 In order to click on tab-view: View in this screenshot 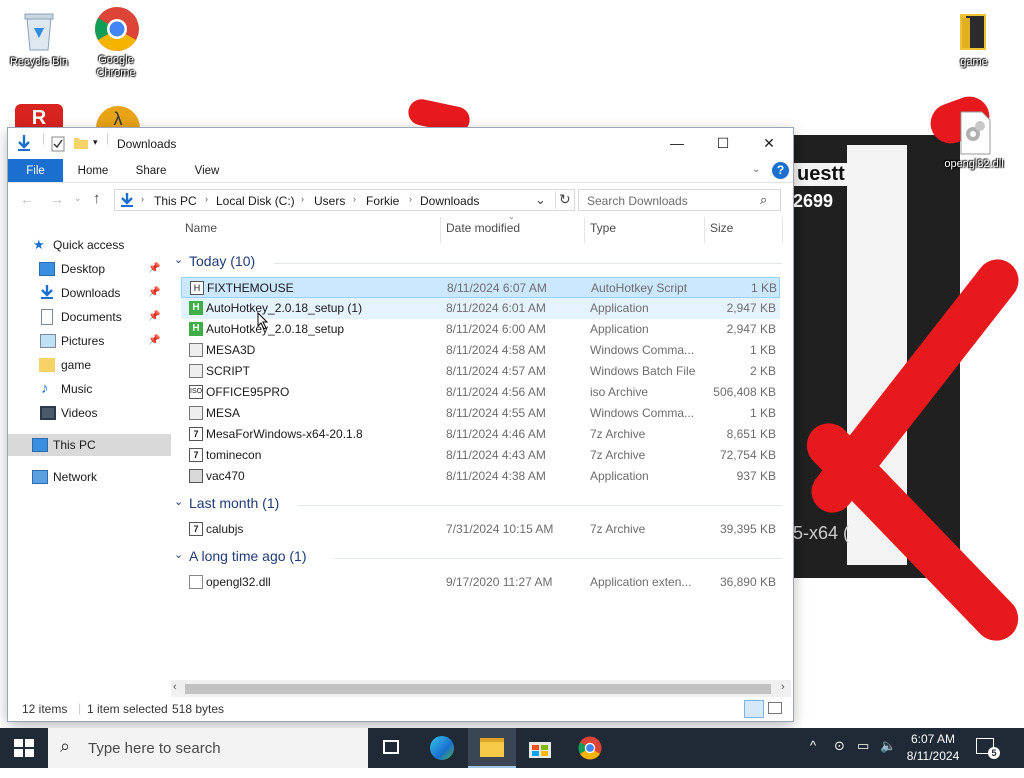, I will do `click(207, 171)`.